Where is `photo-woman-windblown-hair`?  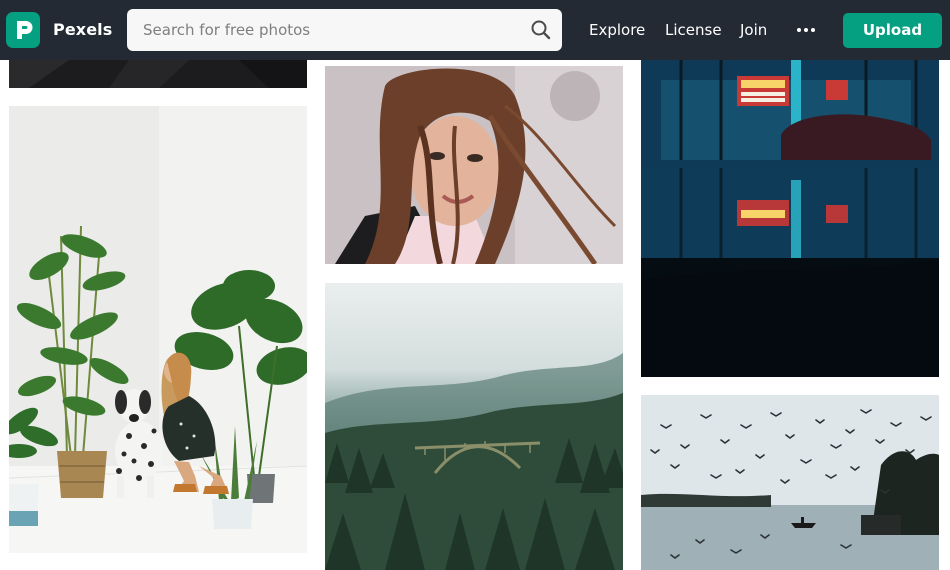
photo-woman-windblown-hair is located at coordinates (474, 165).